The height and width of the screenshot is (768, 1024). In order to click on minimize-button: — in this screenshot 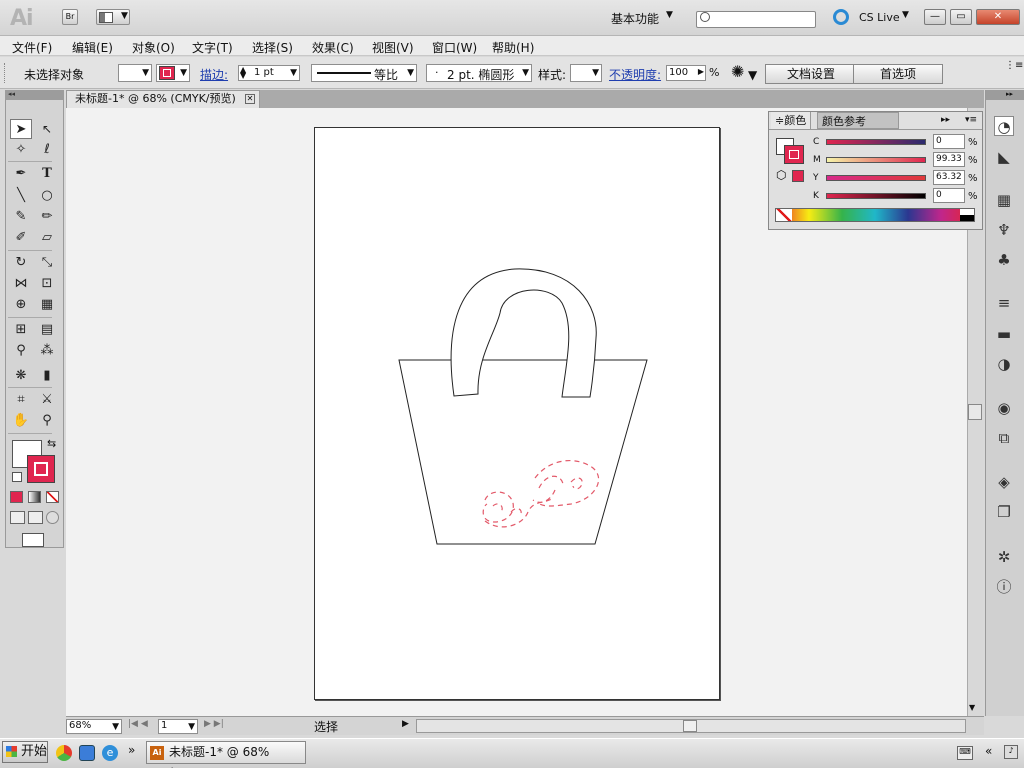, I will do `click(935, 17)`.